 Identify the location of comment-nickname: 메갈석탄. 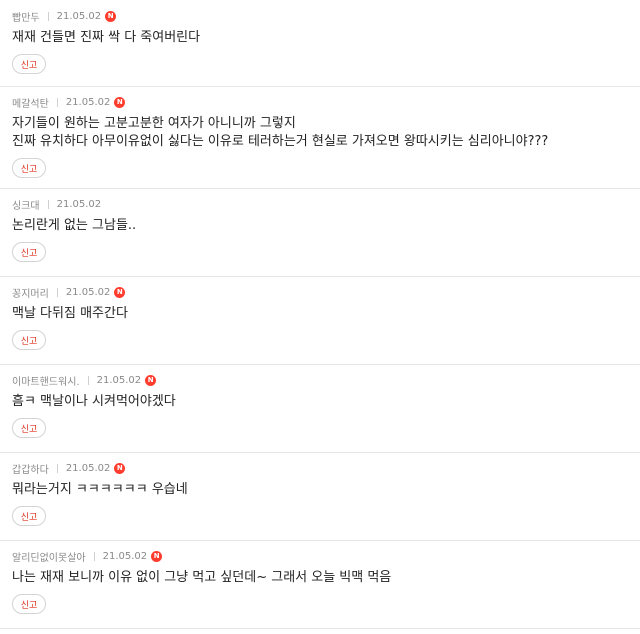
(30, 102).